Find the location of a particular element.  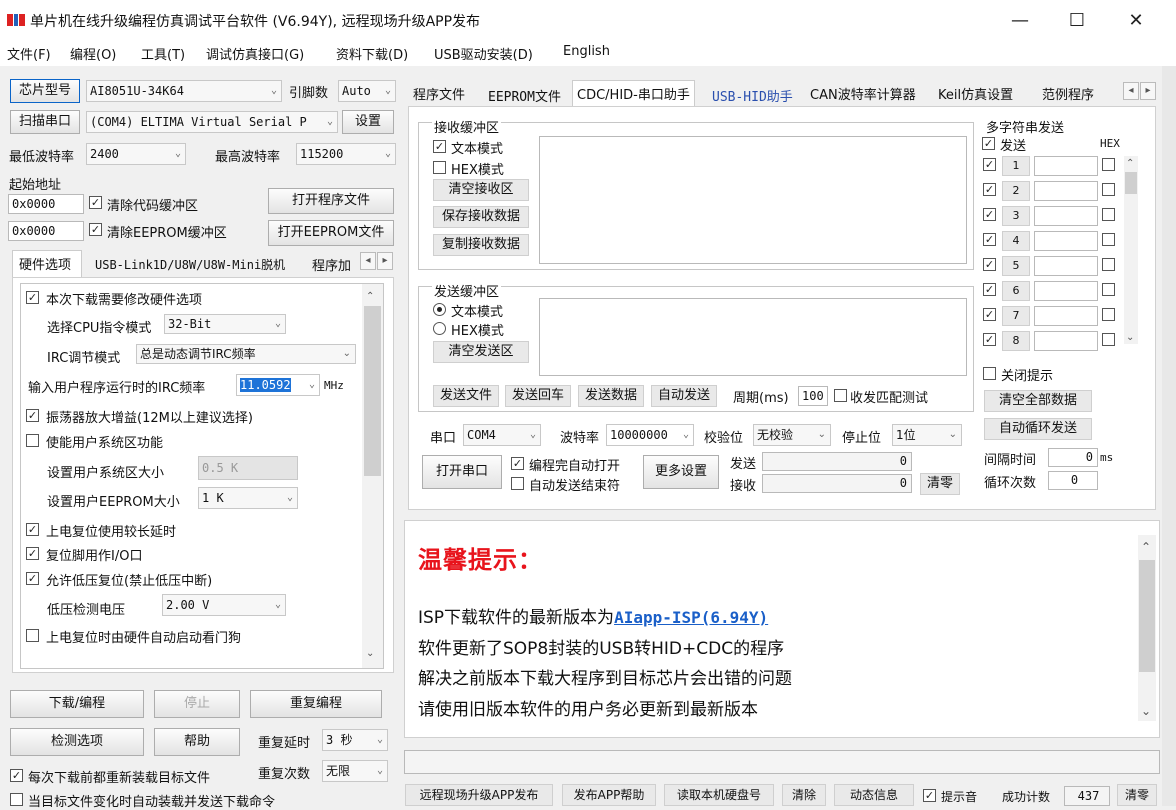

auto-end-checkbox is located at coordinates (517, 483).